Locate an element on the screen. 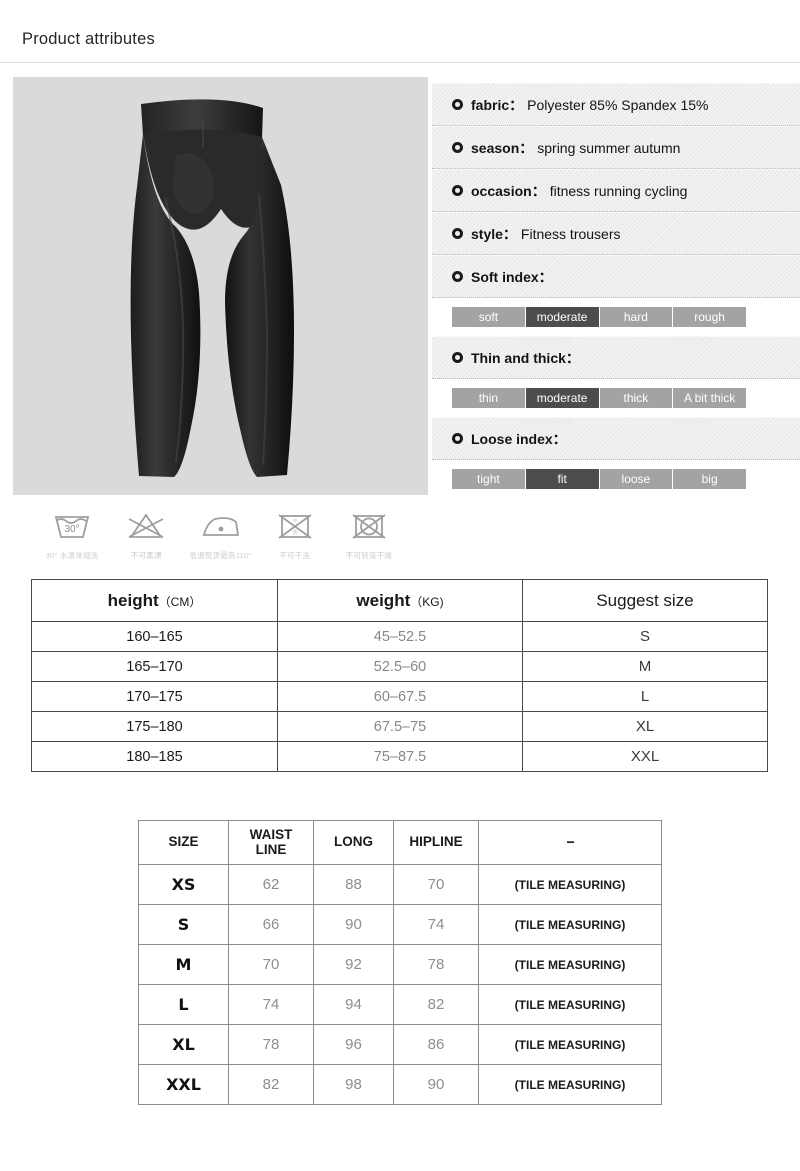 The height and width of the screenshot is (1171, 800). scale-segment-rough: rough is located at coordinates (709, 317).